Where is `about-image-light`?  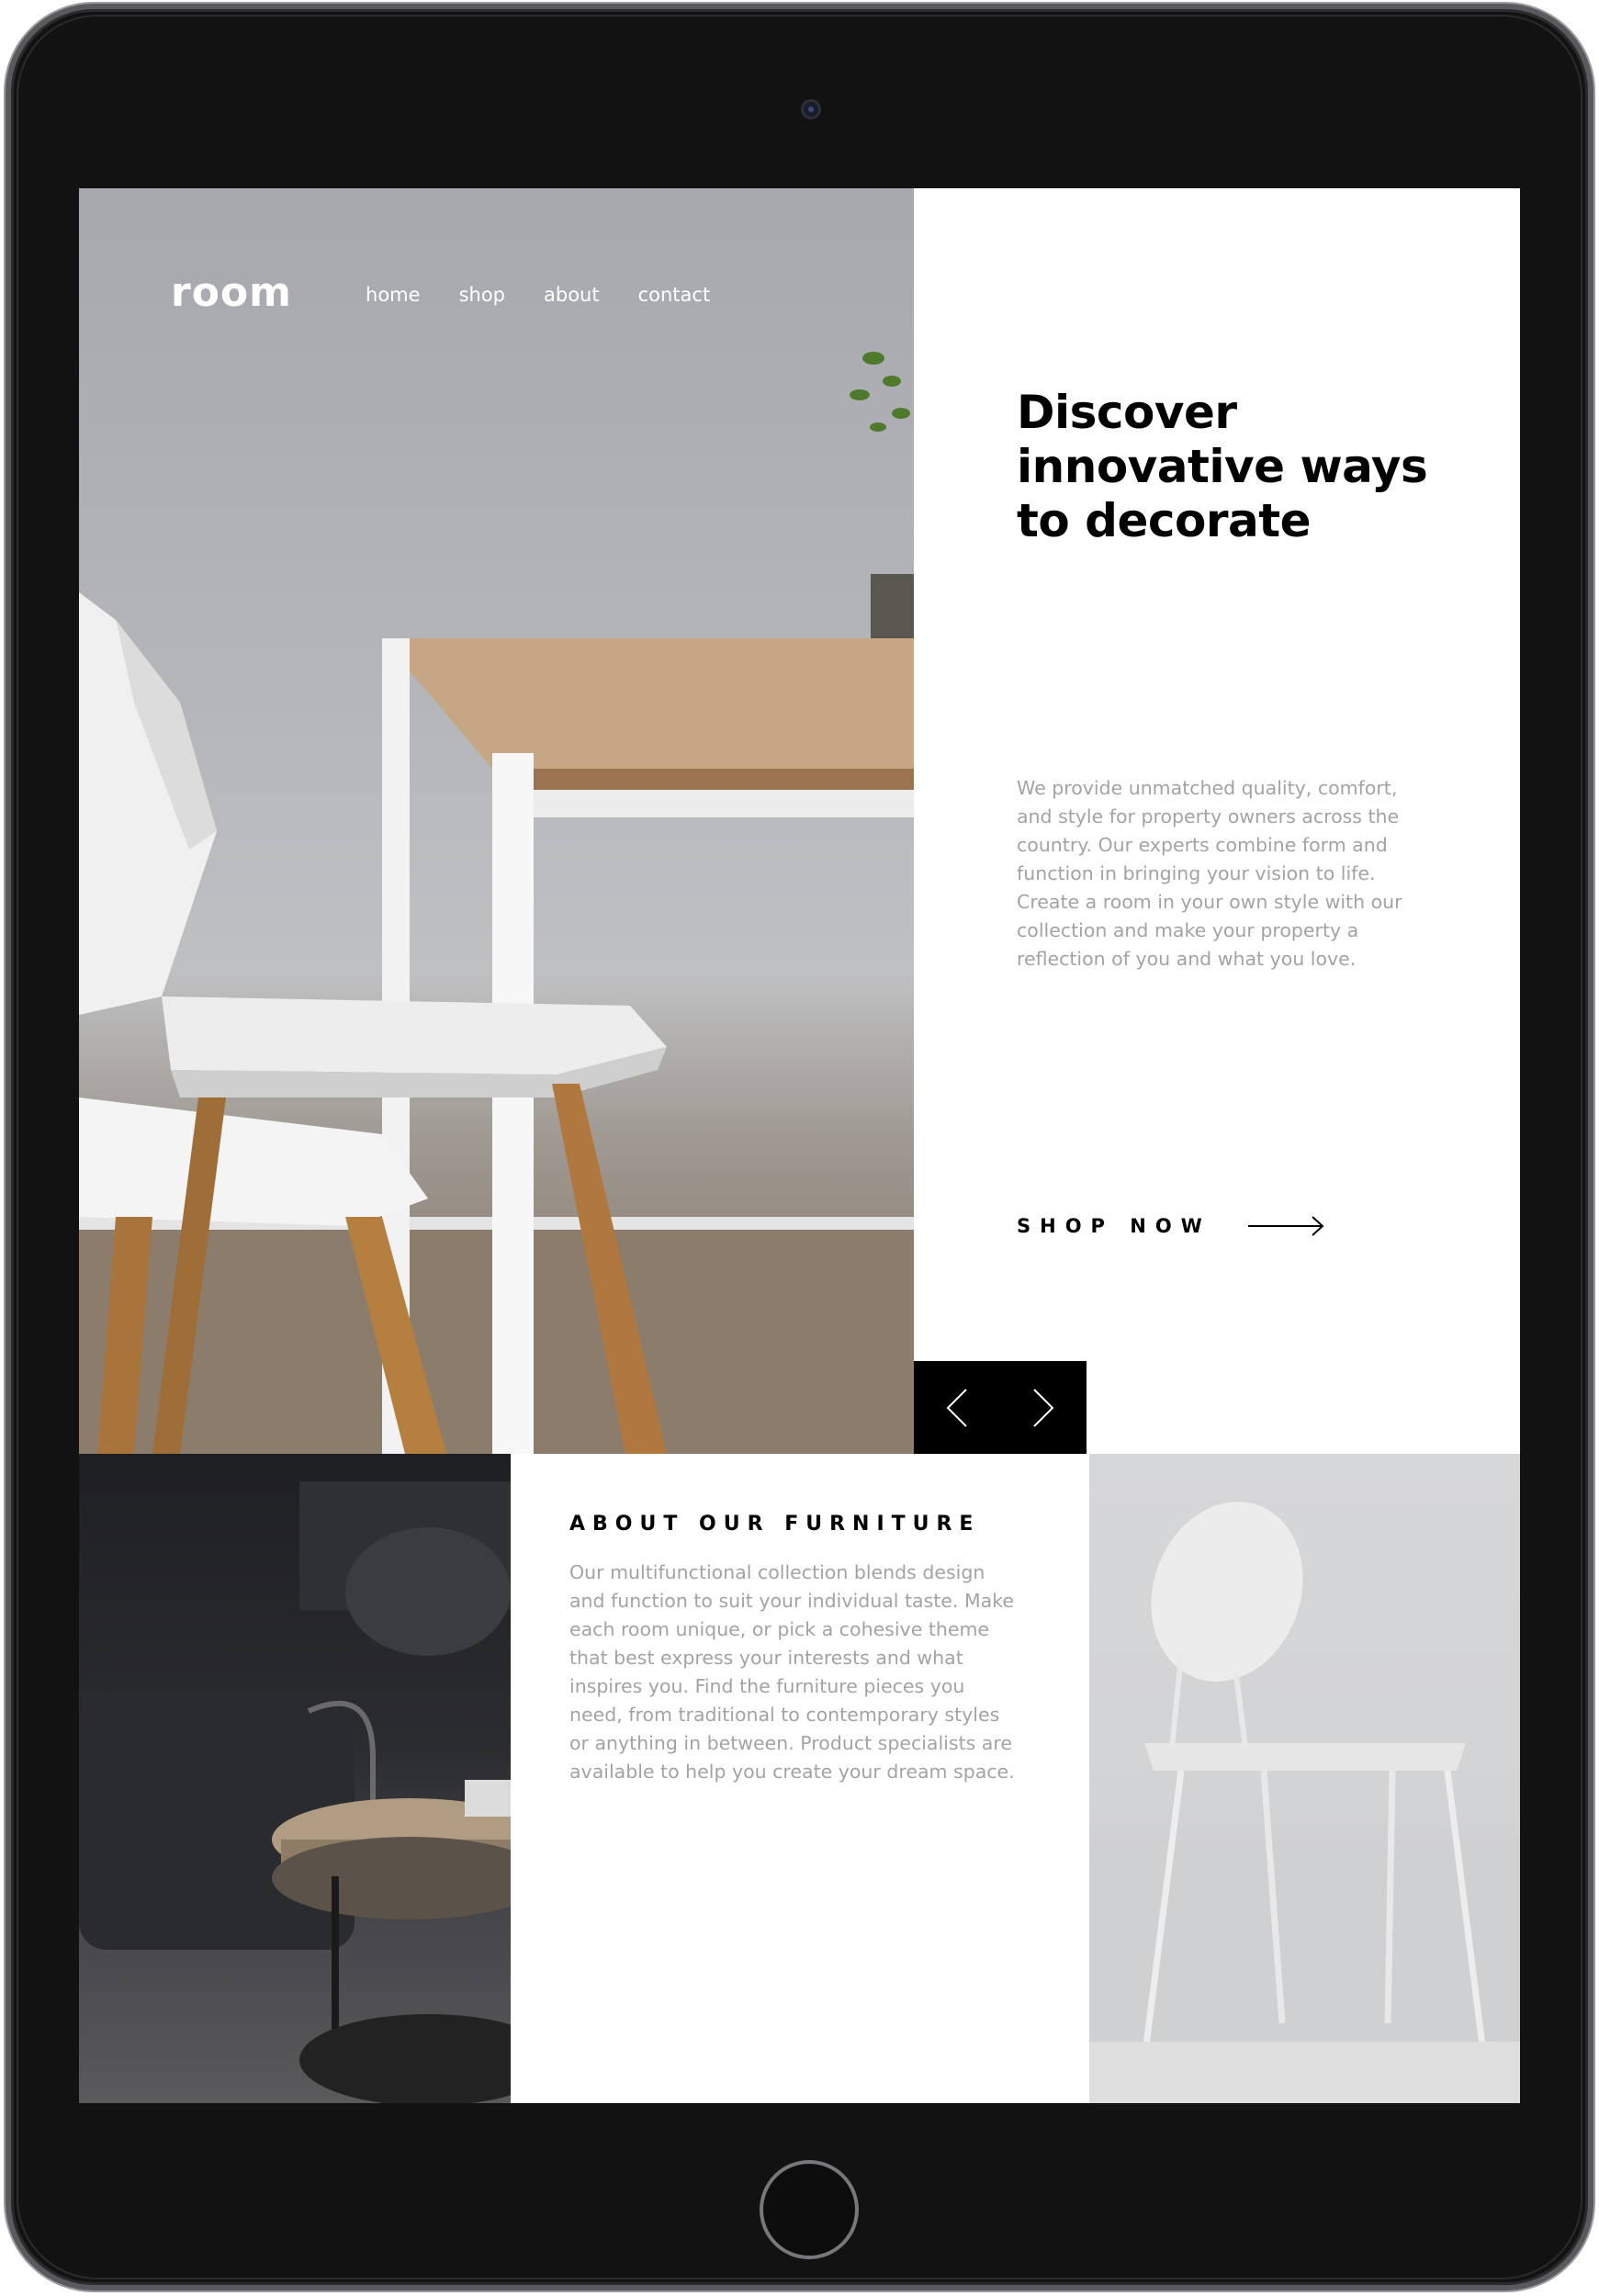 about-image-light is located at coordinates (1304, 1778).